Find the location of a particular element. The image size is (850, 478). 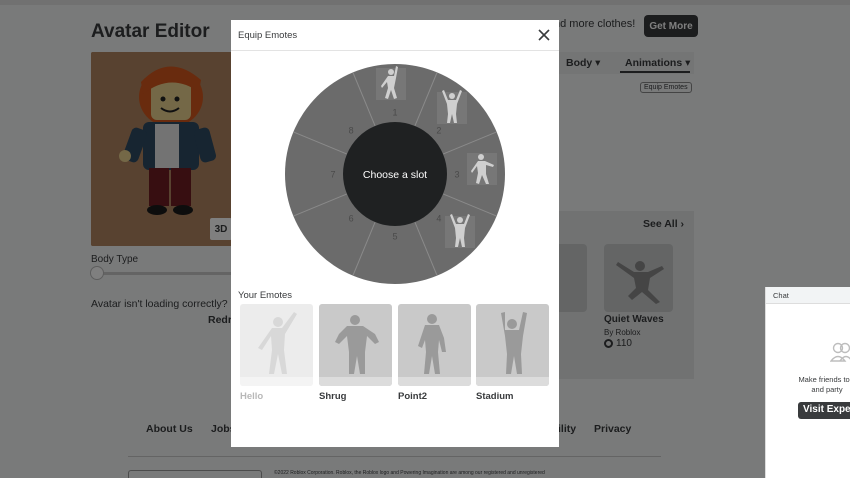

slot-number: 3 is located at coordinates (456, 175).